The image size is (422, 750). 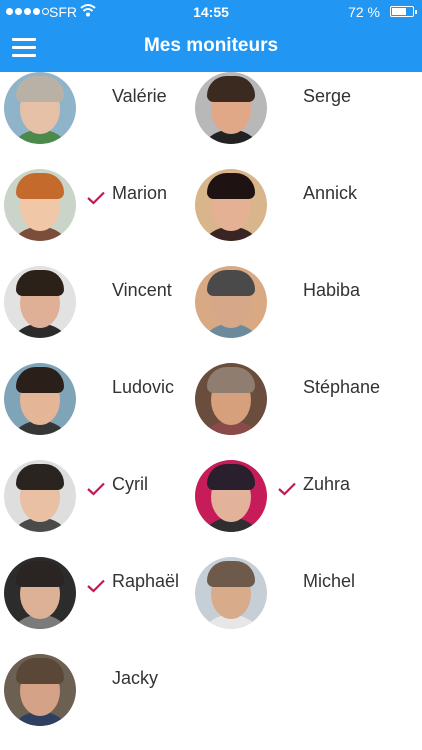 I want to click on battery-percentage: 72 %, so click(x=364, y=12).